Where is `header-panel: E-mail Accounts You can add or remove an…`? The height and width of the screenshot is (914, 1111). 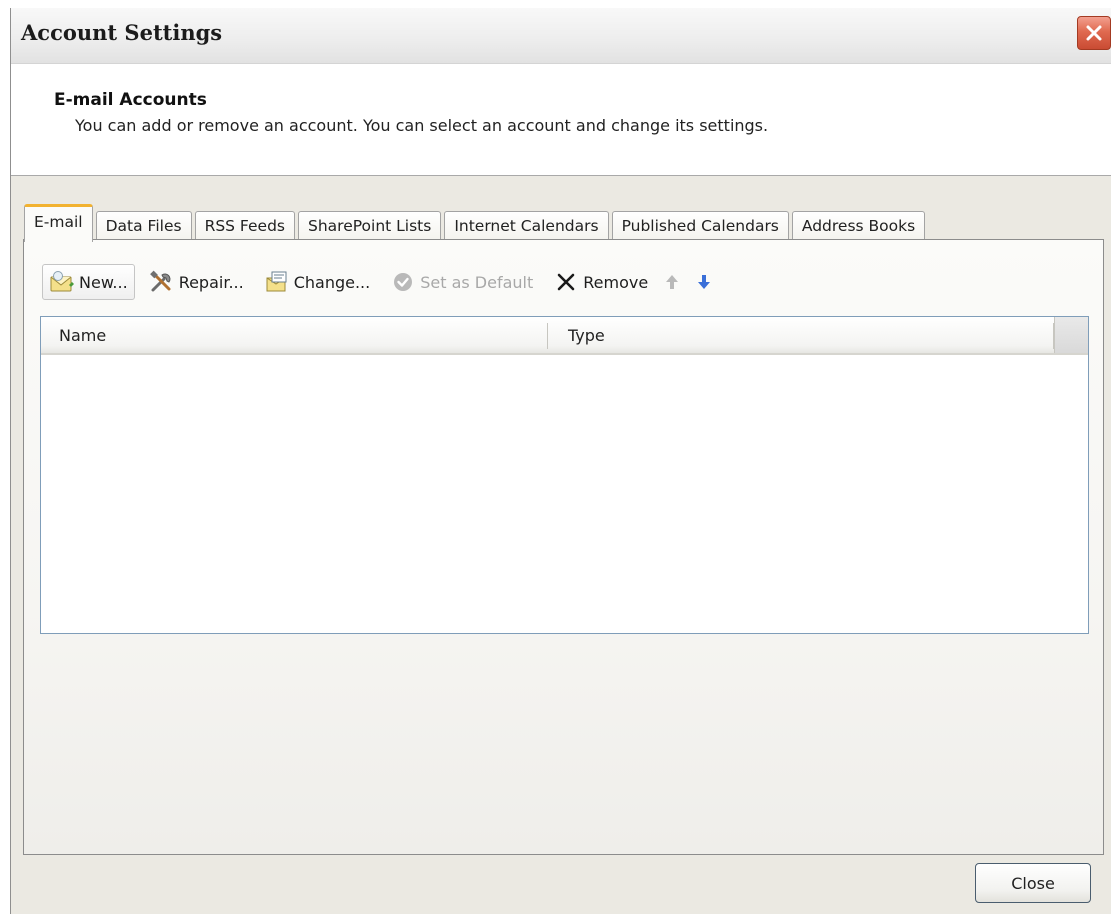
header-panel: E-mail Accounts You can add or remove an… is located at coordinates (561, 120).